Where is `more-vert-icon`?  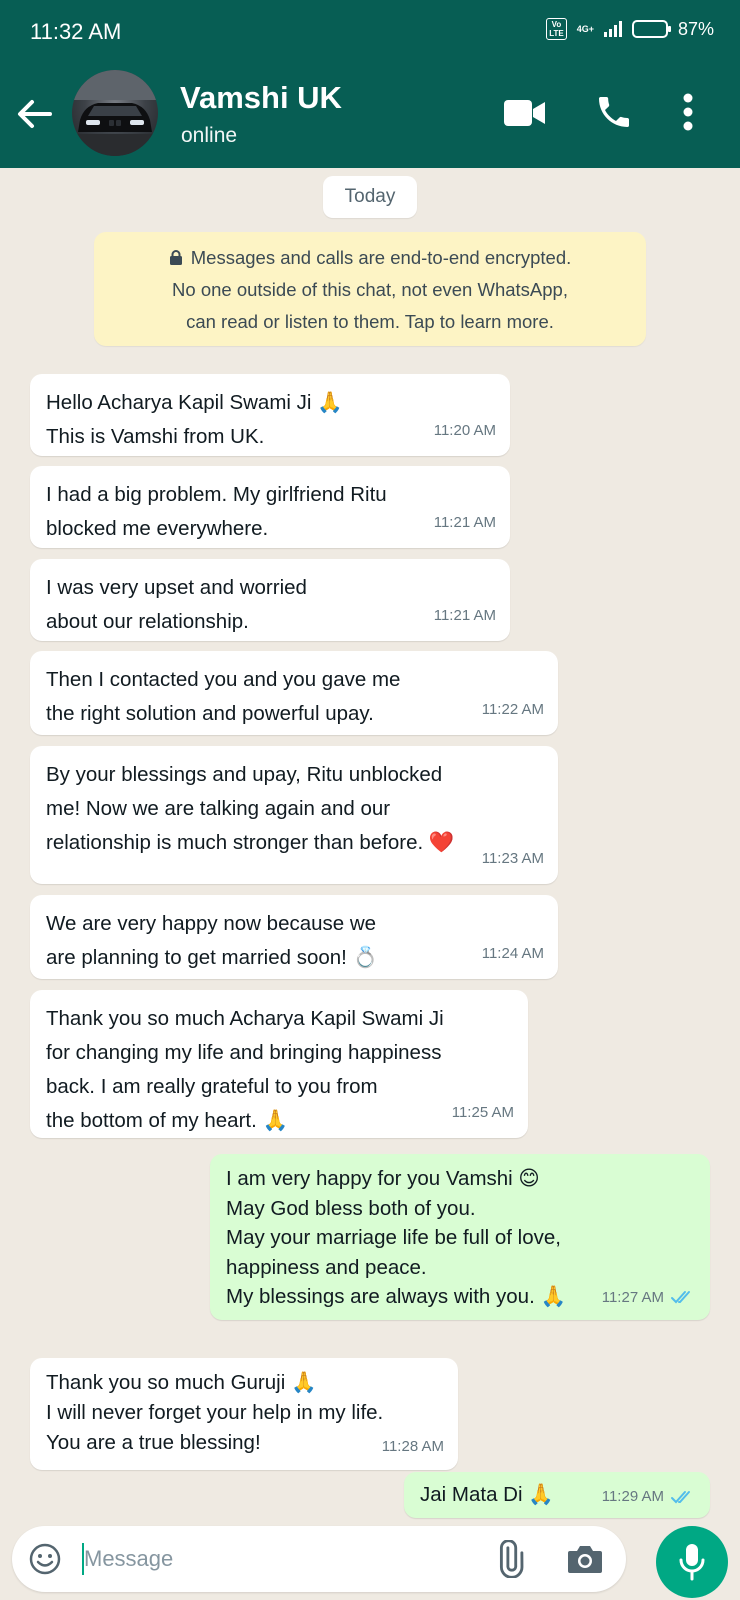
more-vert-icon is located at coordinates (688, 112).